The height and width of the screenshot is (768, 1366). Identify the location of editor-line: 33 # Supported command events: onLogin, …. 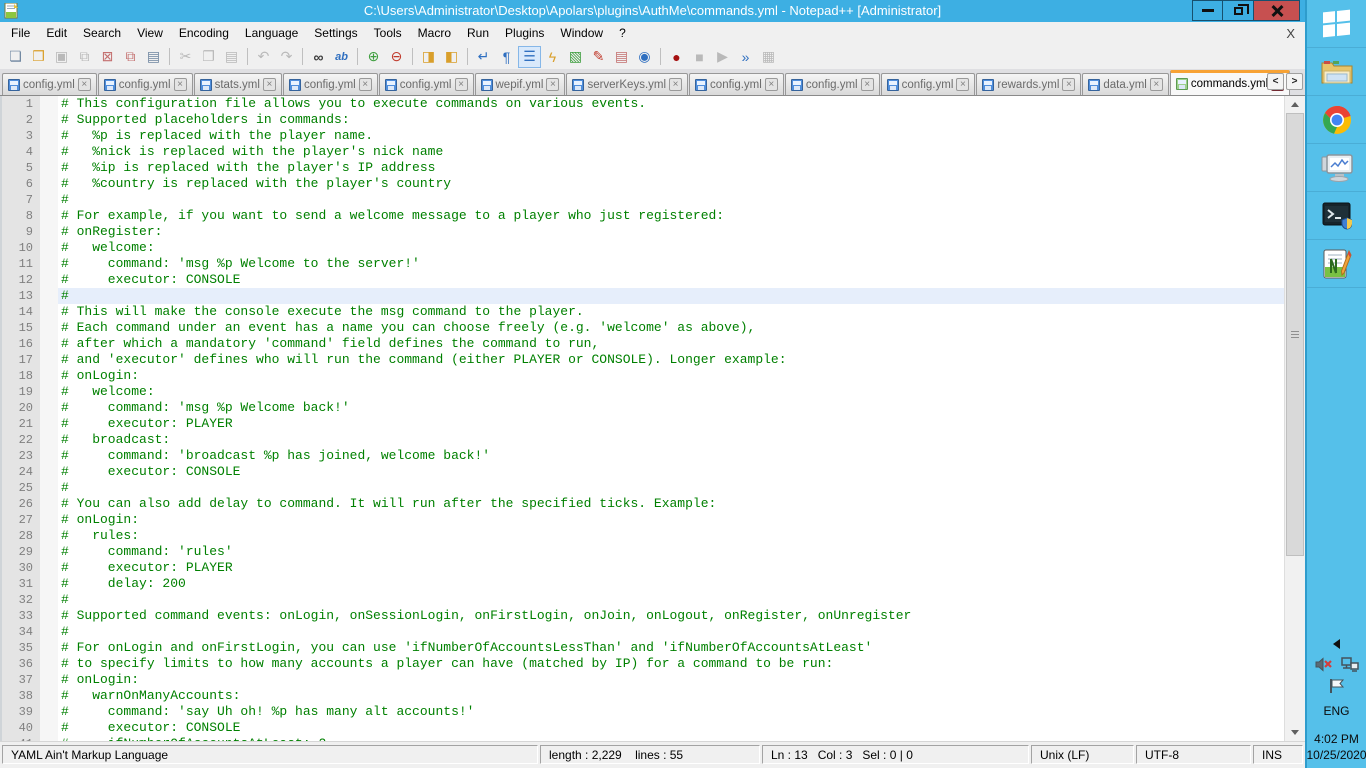
(643, 616).